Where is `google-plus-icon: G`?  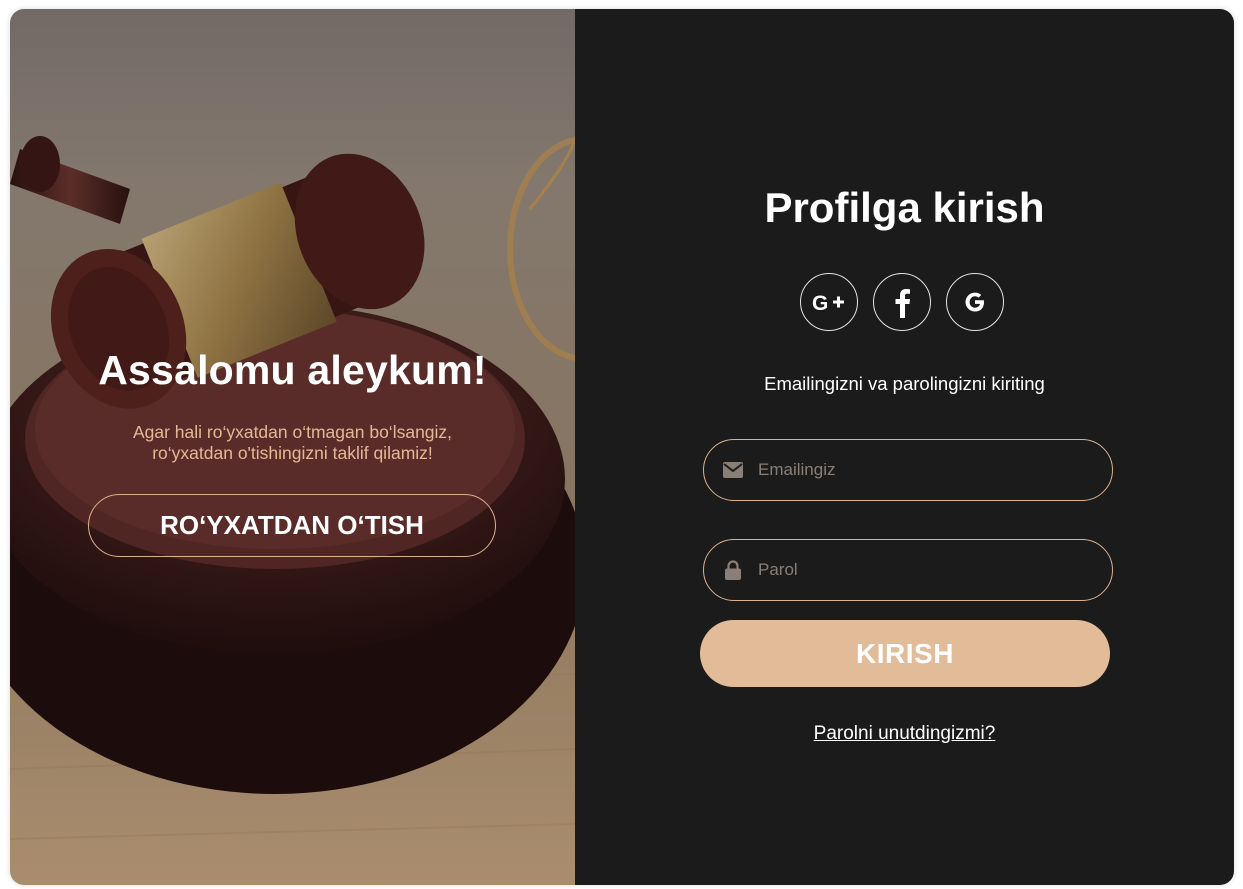 google-plus-icon: G is located at coordinates (828, 302).